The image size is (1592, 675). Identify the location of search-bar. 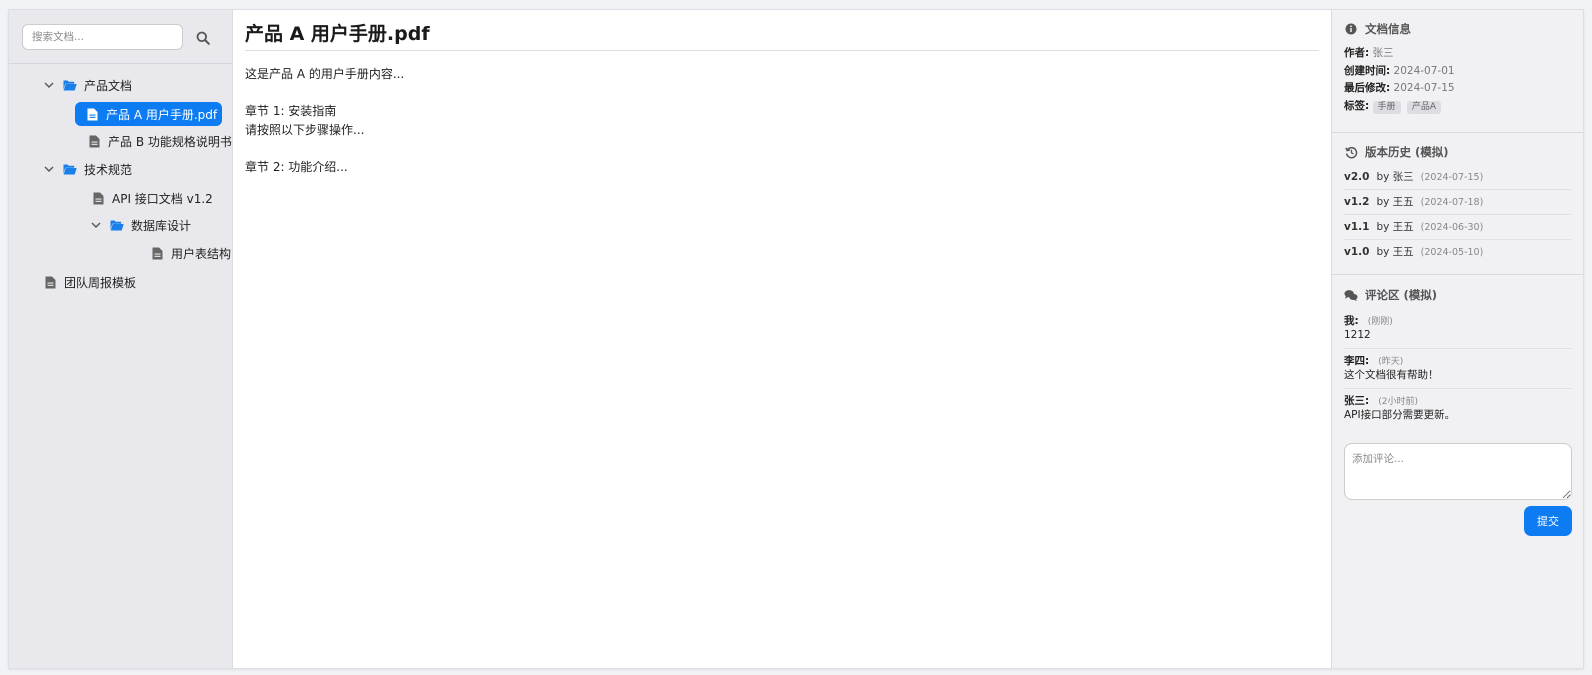
(120, 37).